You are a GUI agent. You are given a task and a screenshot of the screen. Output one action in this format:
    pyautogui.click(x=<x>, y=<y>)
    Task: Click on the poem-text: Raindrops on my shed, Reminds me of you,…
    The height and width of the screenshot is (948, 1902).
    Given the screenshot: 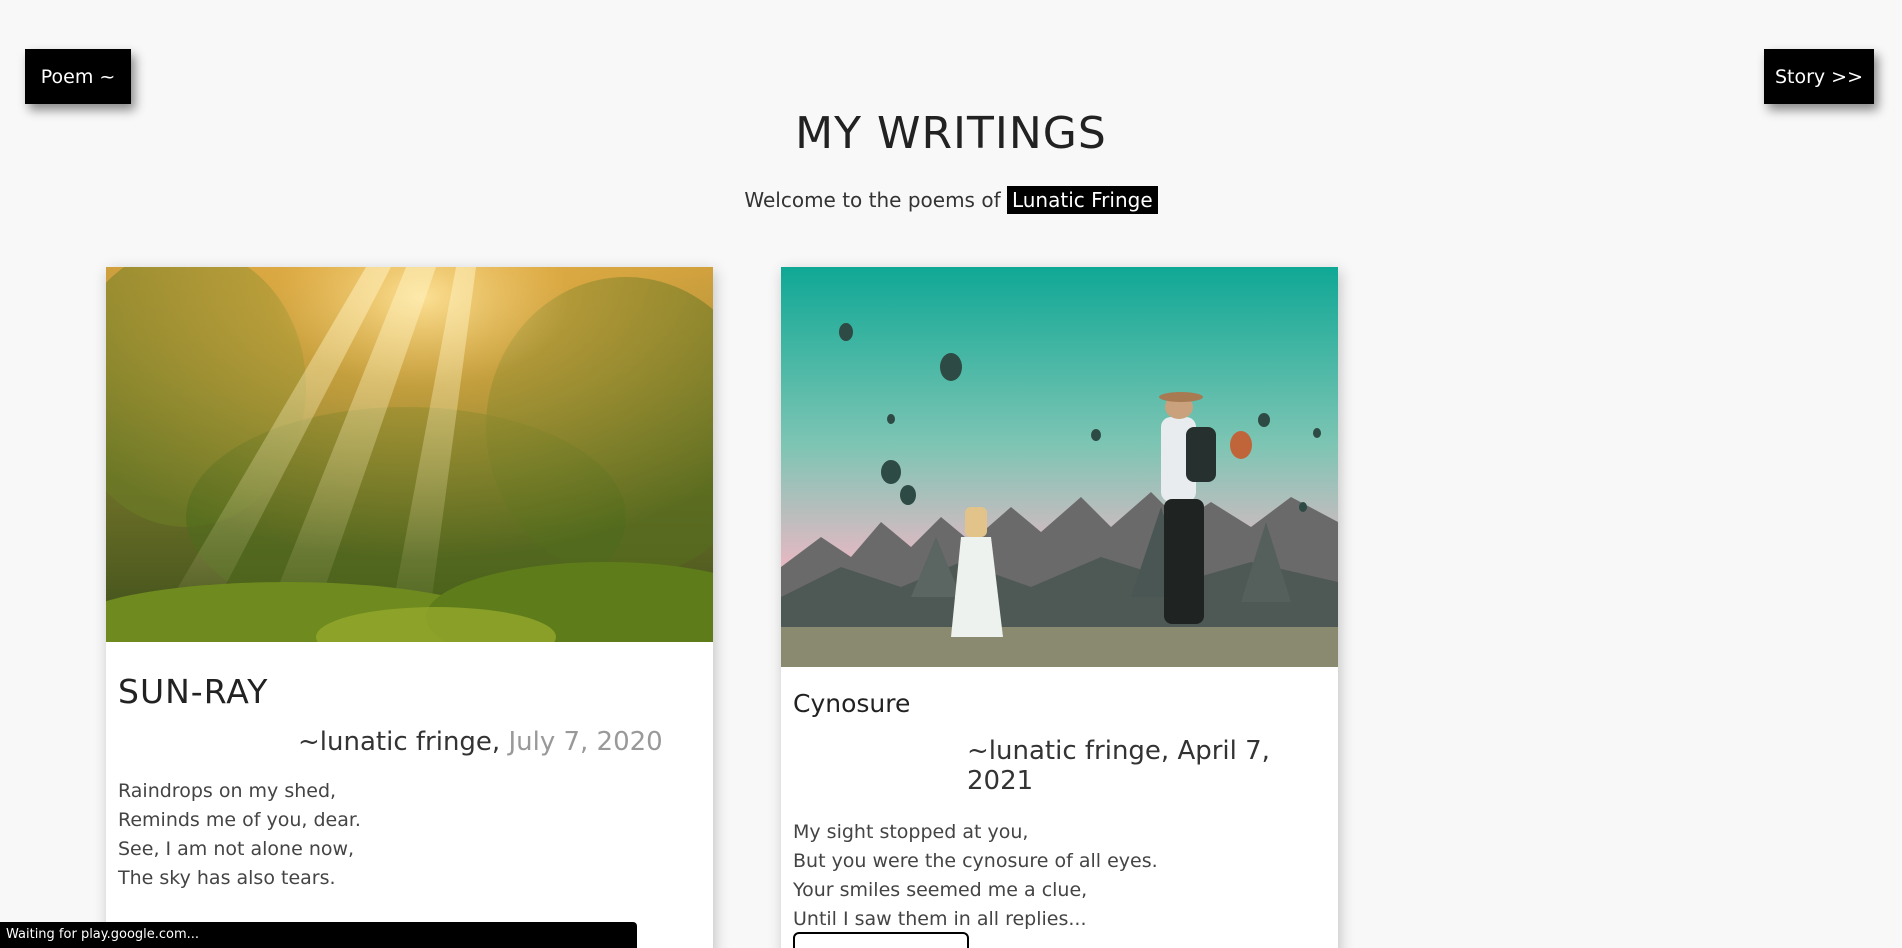 What is the action you would take?
    pyautogui.click(x=409, y=835)
    